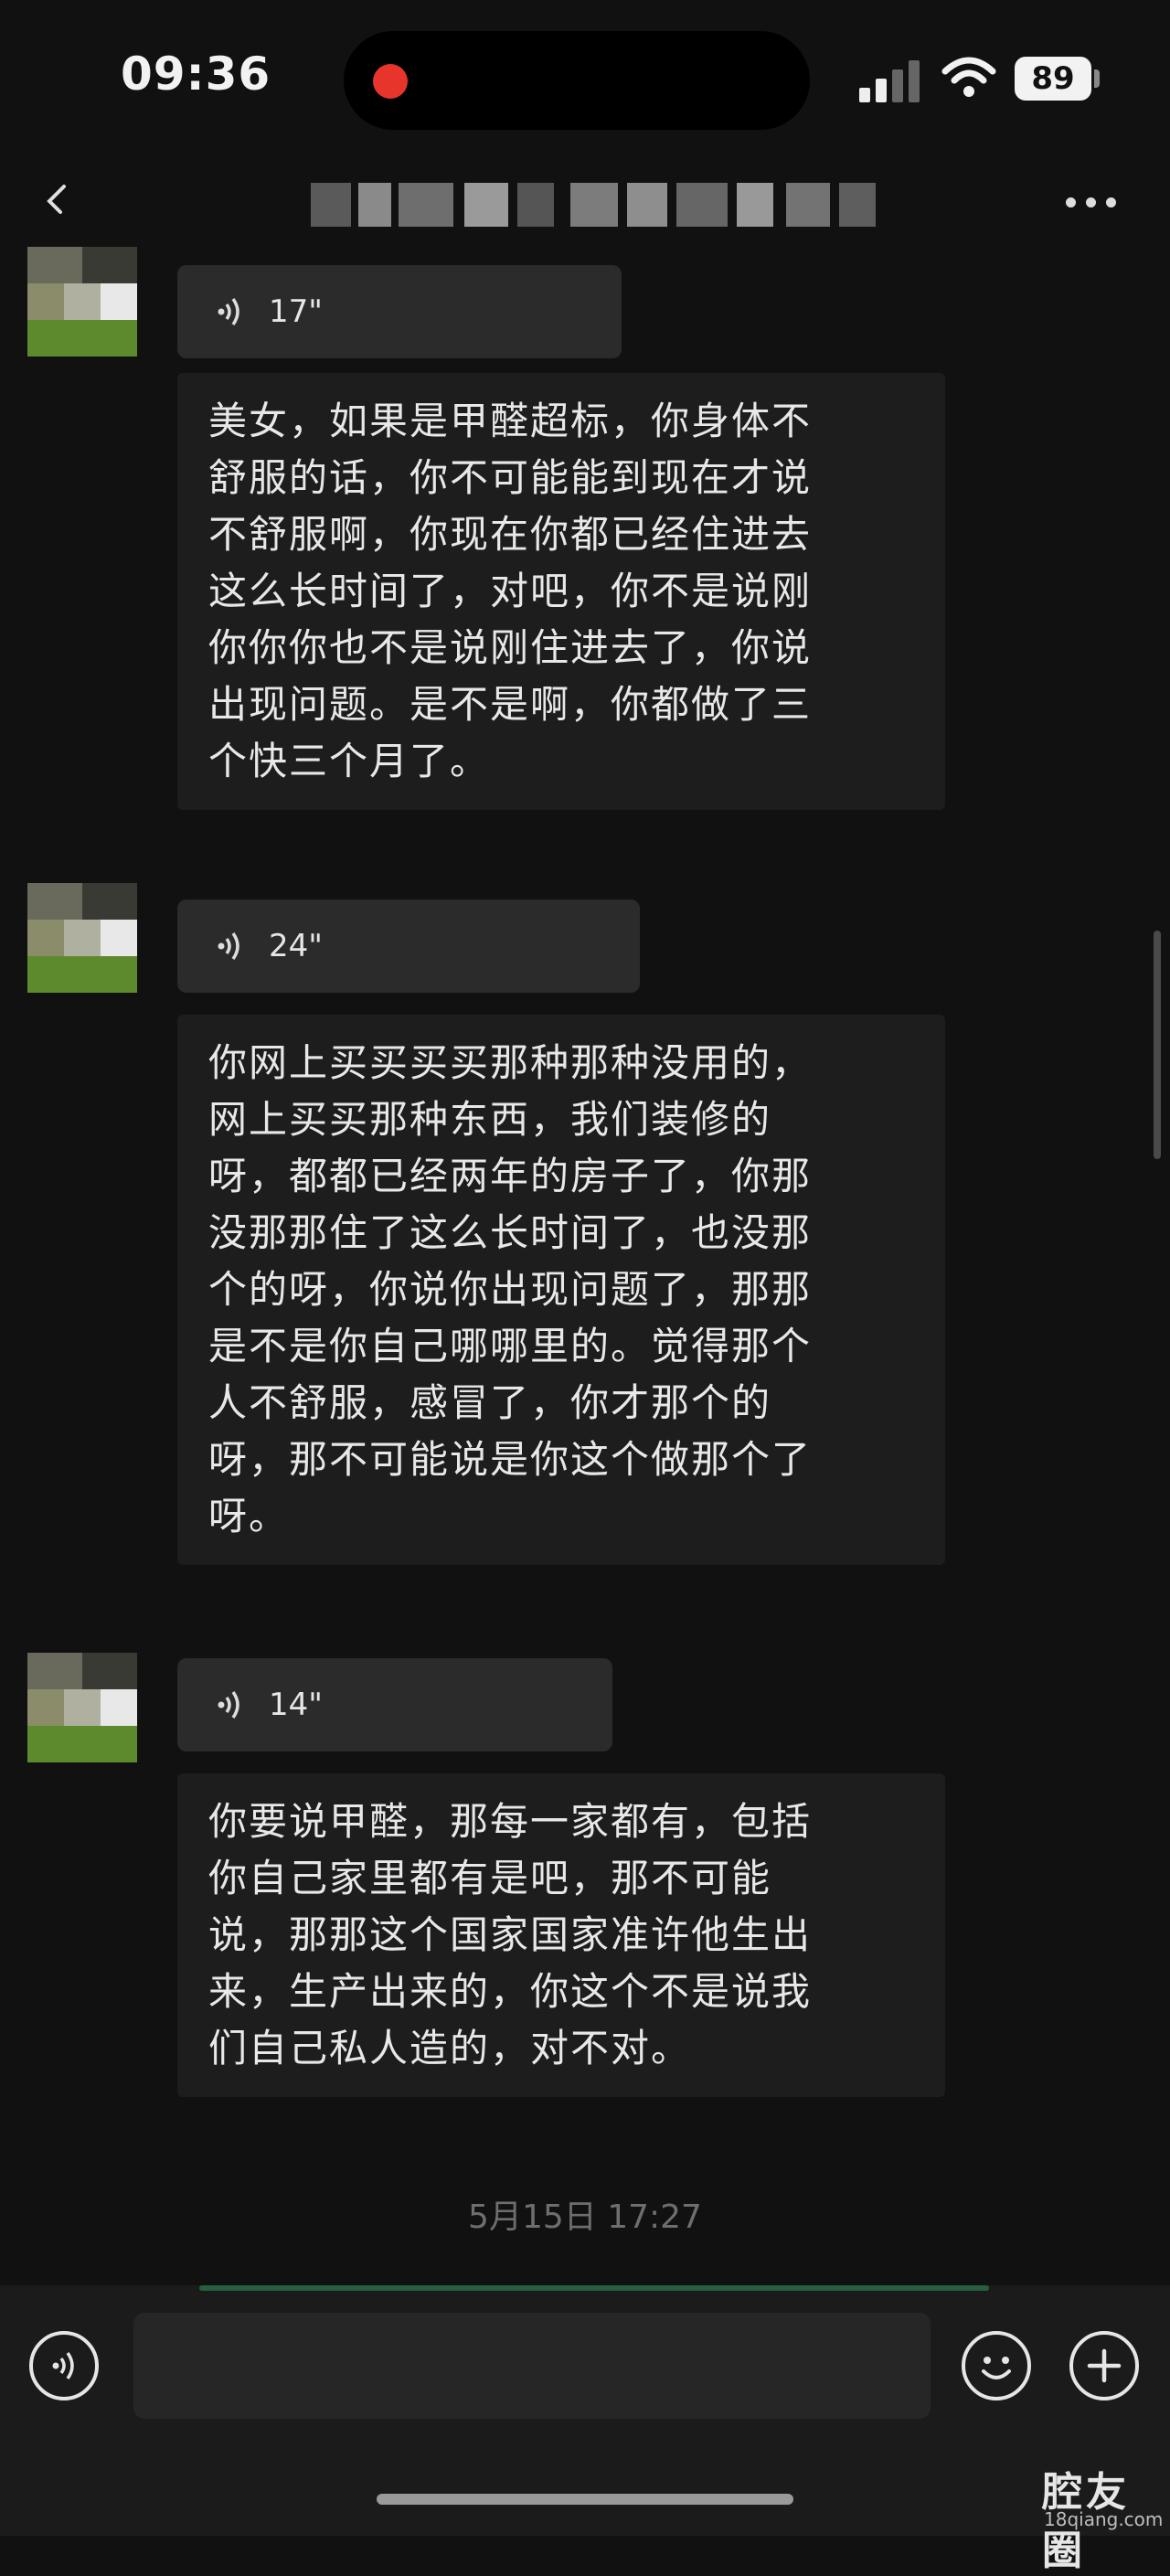 This screenshot has height=2576, width=1170. Describe the element at coordinates (350, 761) in the screenshot. I see `transcript-line: 个快三个月了。` at that location.